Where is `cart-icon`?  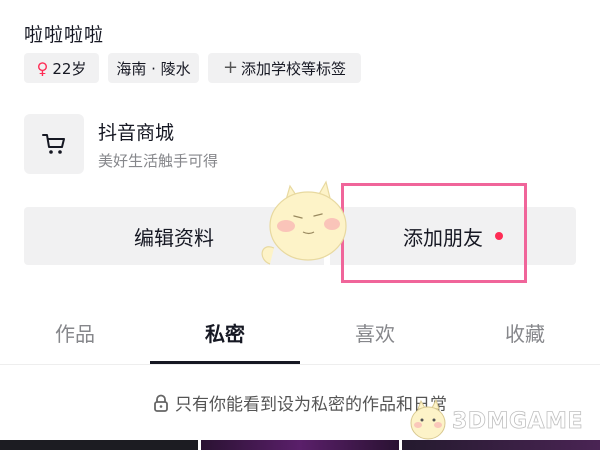
cart-icon is located at coordinates (53, 144).